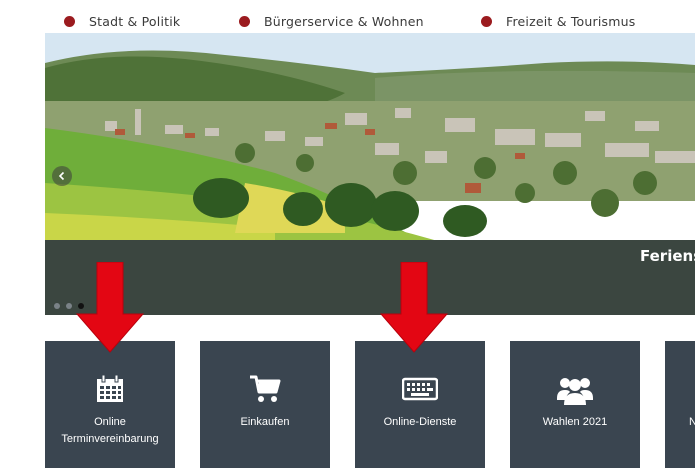 The height and width of the screenshot is (472, 695). Describe the element at coordinates (110, 404) in the screenshot. I see `tile-online-terminvereinbarung: Online Terminvereinbarung` at that location.